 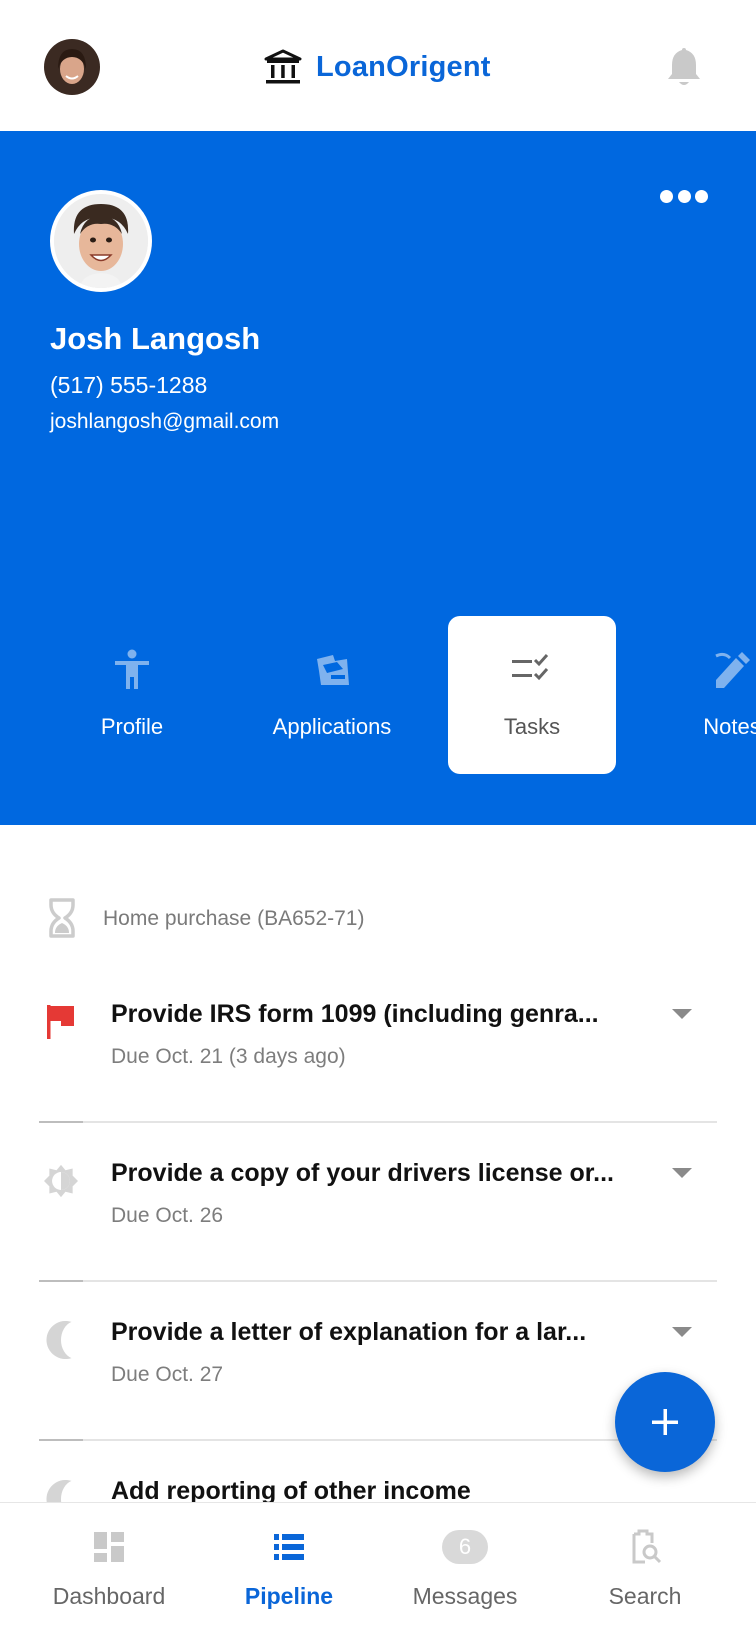 What do you see at coordinates (167, 1374) in the screenshot?
I see `task-due-date: Due Oct. 27` at bounding box center [167, 1374].